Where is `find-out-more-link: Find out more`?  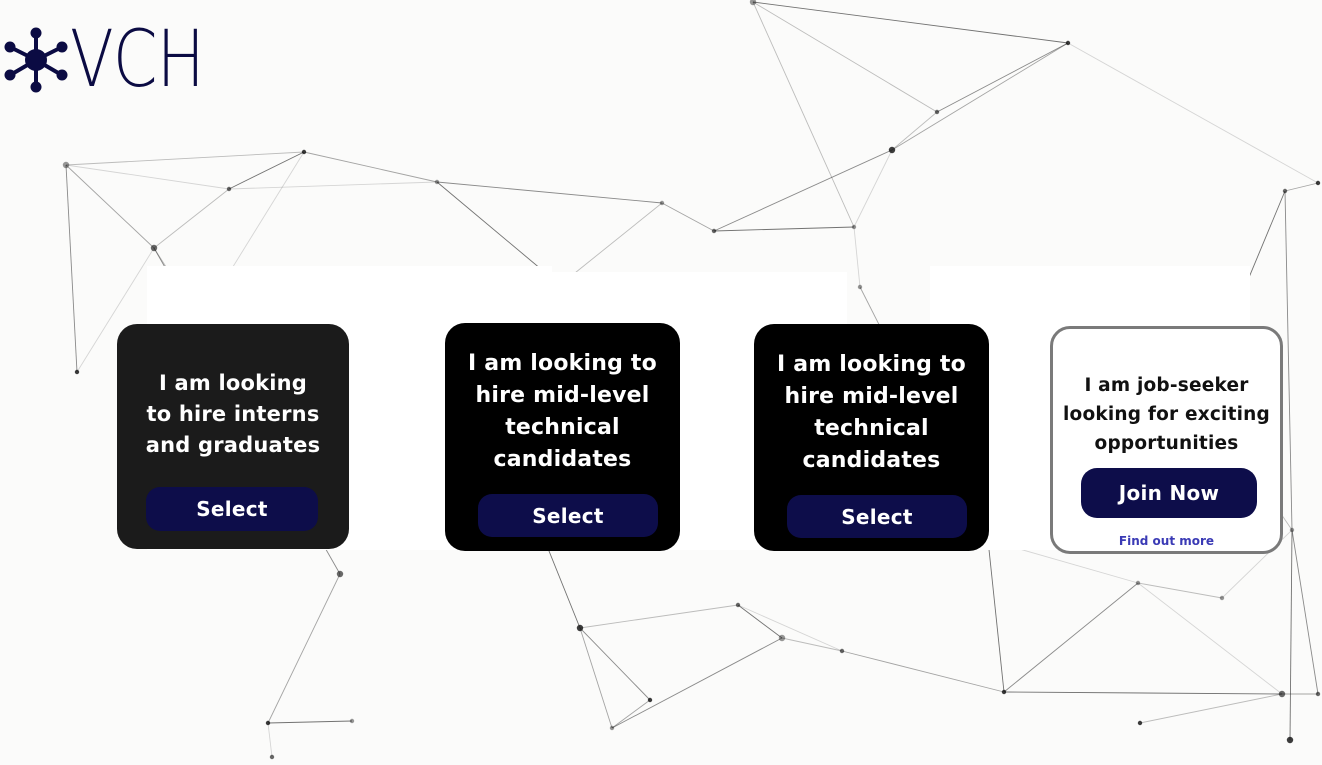 find-out-more-link: Find out more is located at coordinates (1166, 541).